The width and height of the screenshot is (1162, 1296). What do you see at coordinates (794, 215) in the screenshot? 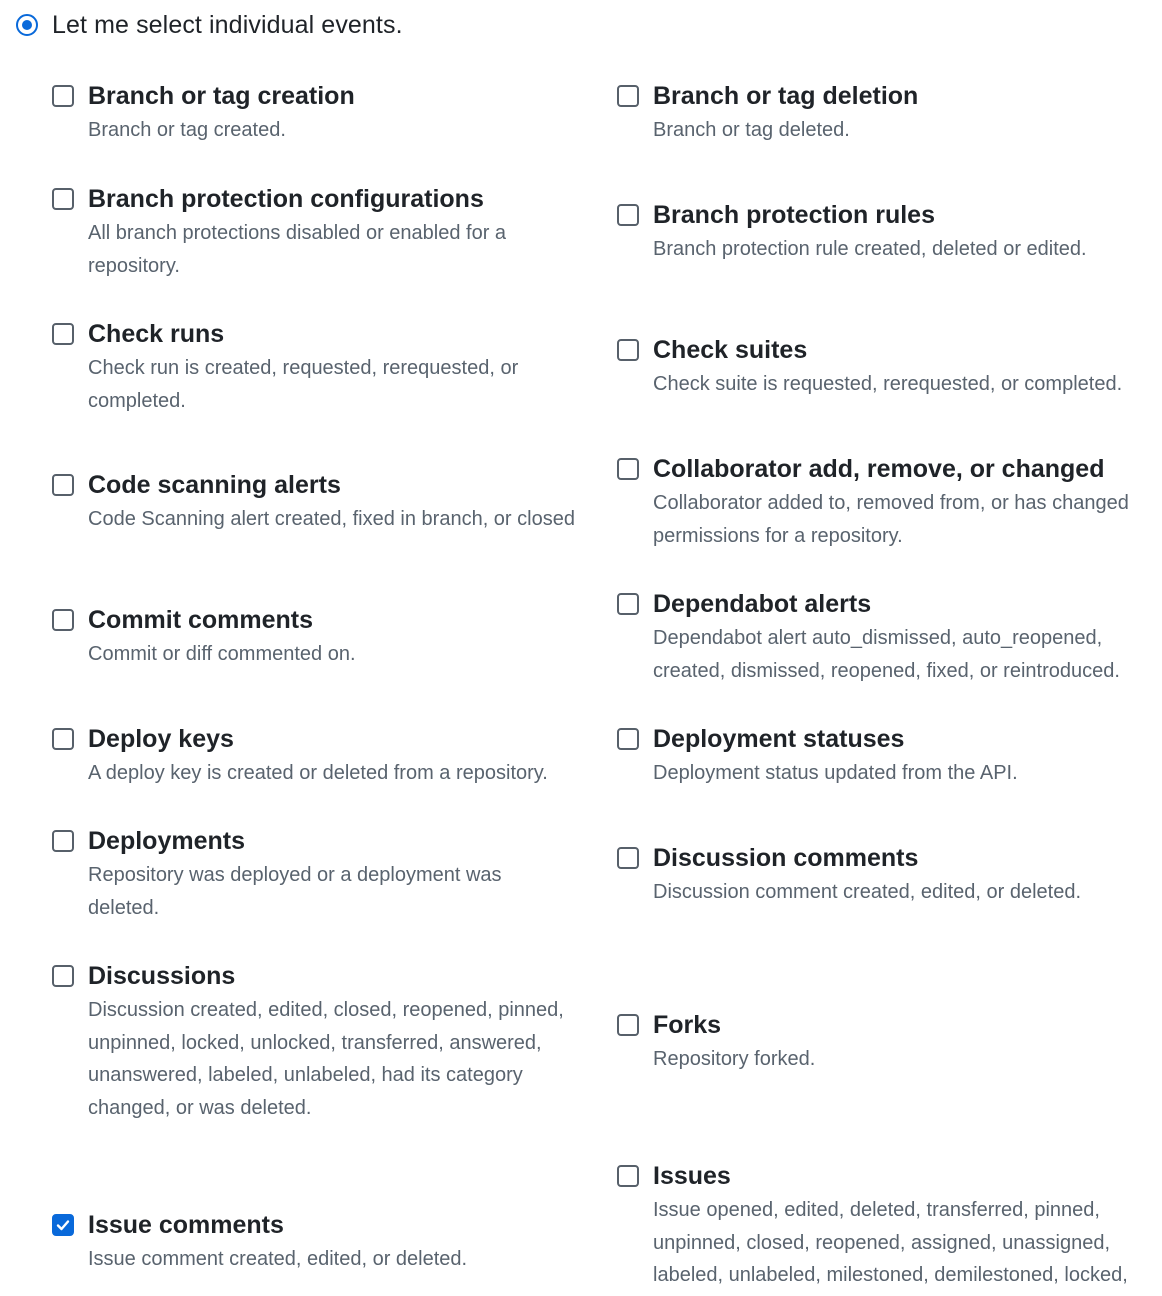
I see `event-title: Branch protection rules` at bounding box center [794, 215].